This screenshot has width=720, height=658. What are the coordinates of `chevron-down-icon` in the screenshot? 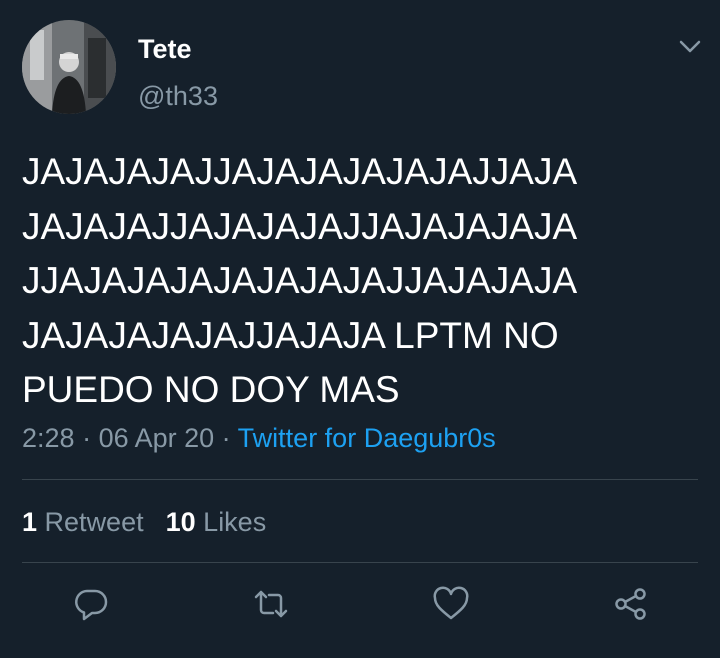 It's located at (690, 46).